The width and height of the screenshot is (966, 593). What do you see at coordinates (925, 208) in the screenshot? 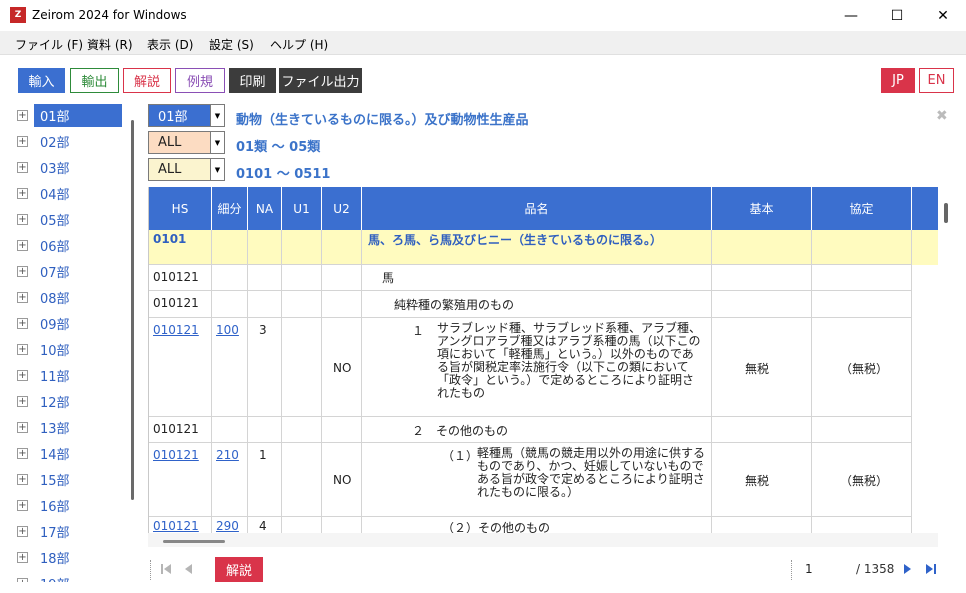
I see `col-header-extra` at bounding box center [925, 208].